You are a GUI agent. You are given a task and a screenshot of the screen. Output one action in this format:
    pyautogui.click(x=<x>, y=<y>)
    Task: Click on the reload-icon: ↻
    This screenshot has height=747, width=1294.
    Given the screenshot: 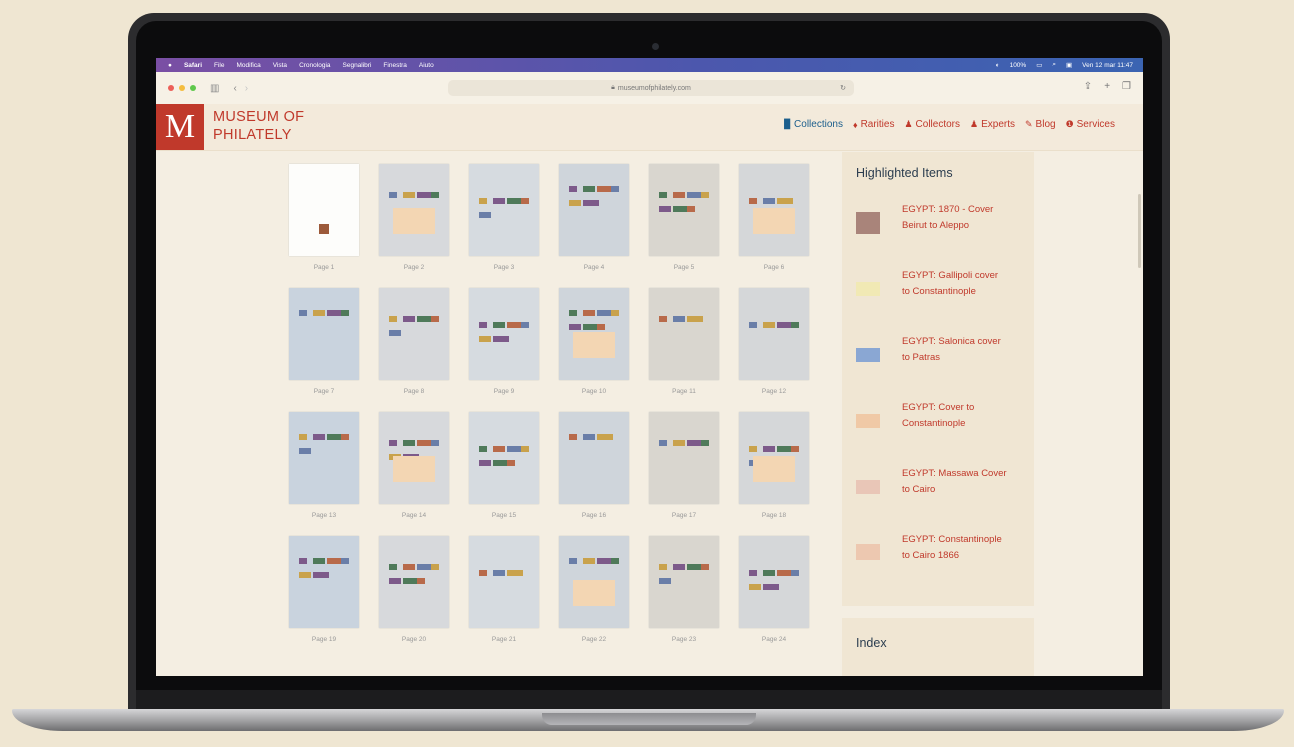 What is the action you would take?
    pyautogui.click(x=843, y=88)
    